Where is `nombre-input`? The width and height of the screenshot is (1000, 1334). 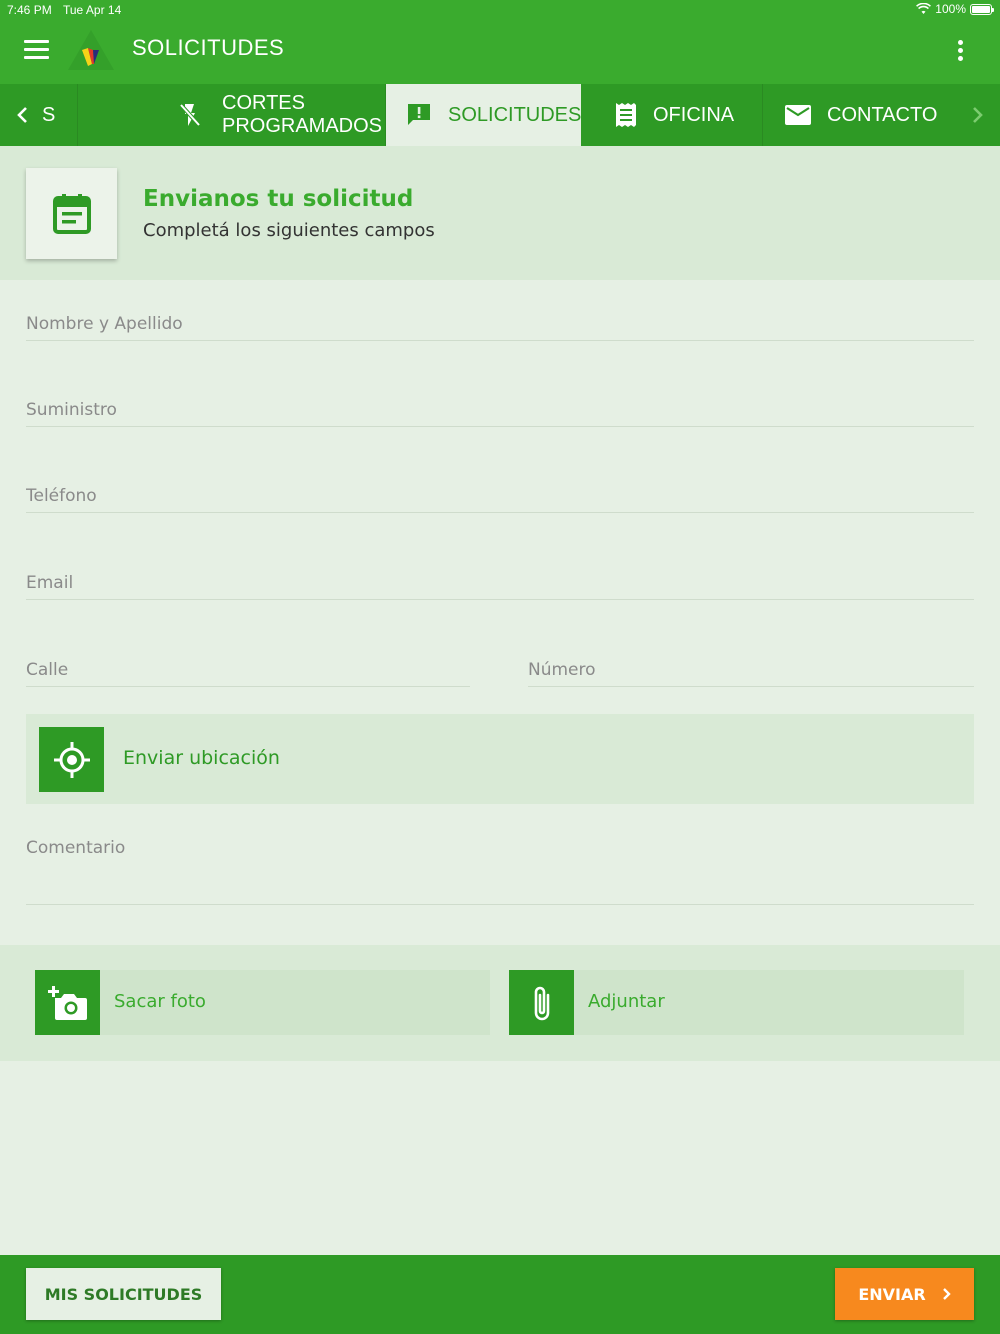 nombre-input is located at coordinates (500, 324).